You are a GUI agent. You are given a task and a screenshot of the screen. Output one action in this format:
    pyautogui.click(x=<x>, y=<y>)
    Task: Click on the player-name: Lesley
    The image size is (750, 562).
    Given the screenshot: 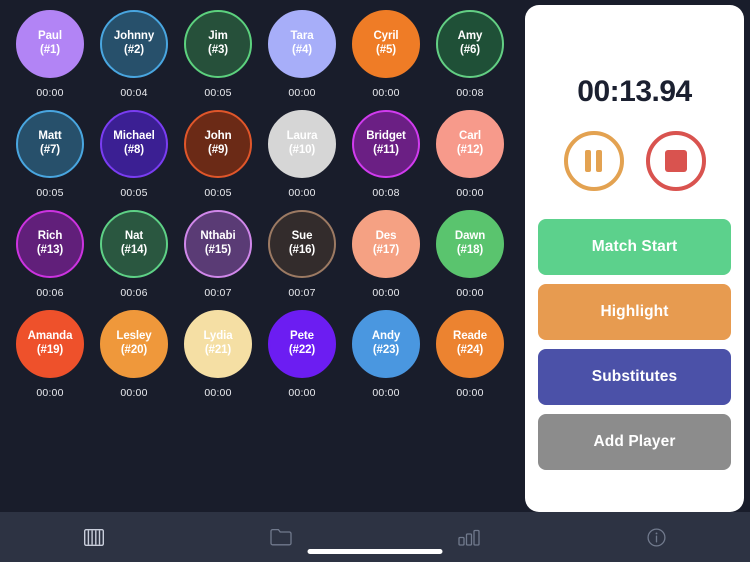 What is the action you would take?
    pyautogui.click(x=134, y=336)
    